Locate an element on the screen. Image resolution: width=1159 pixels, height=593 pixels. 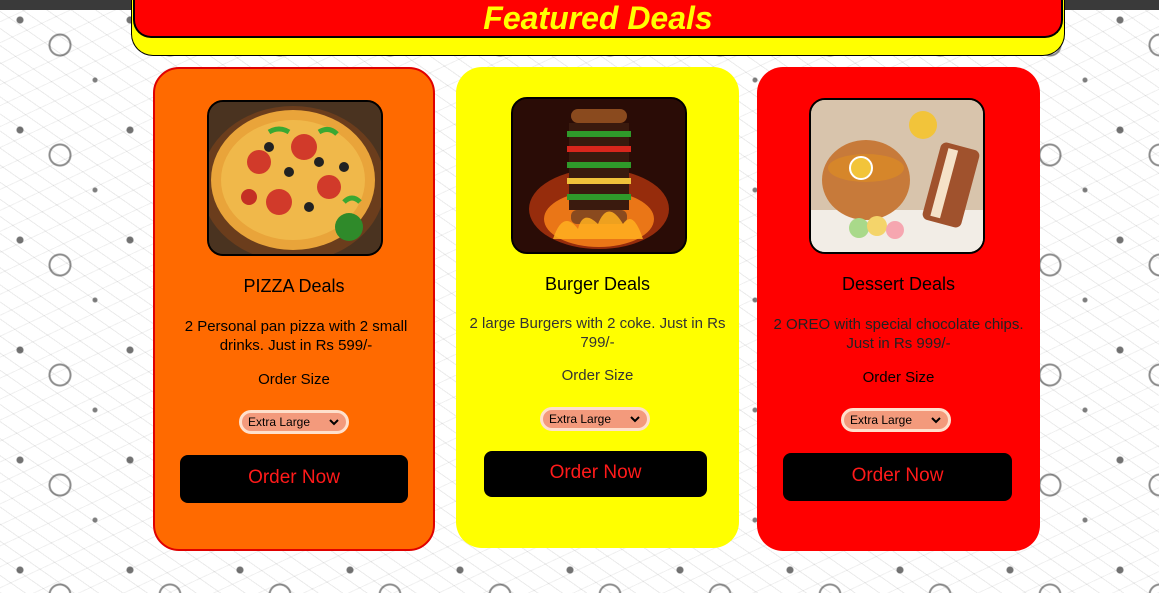
featured-header-banner: Featured Deals is located at coordinates (598, 19).